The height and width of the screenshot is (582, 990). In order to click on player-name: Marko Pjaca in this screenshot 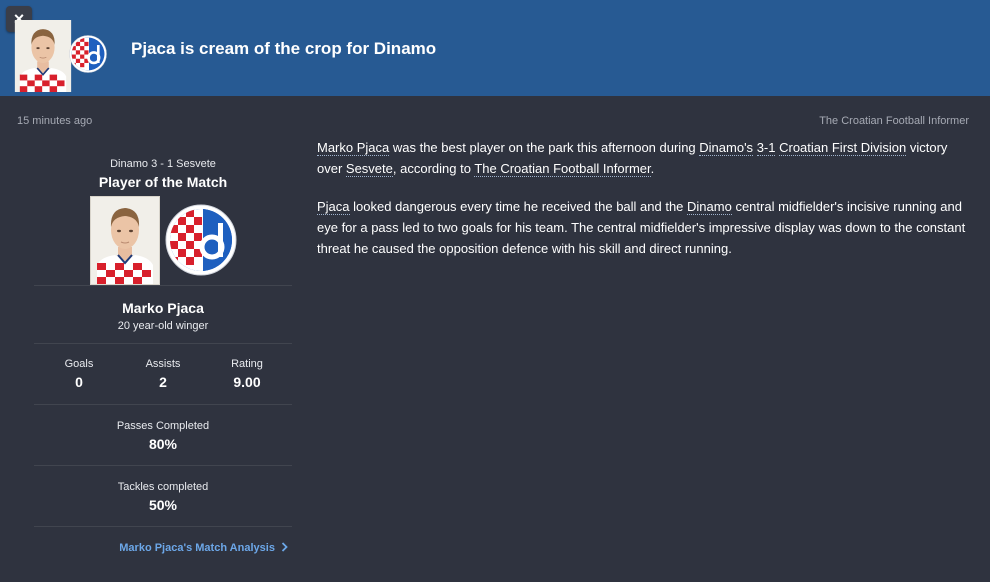, I will do `click(163, 308)`.